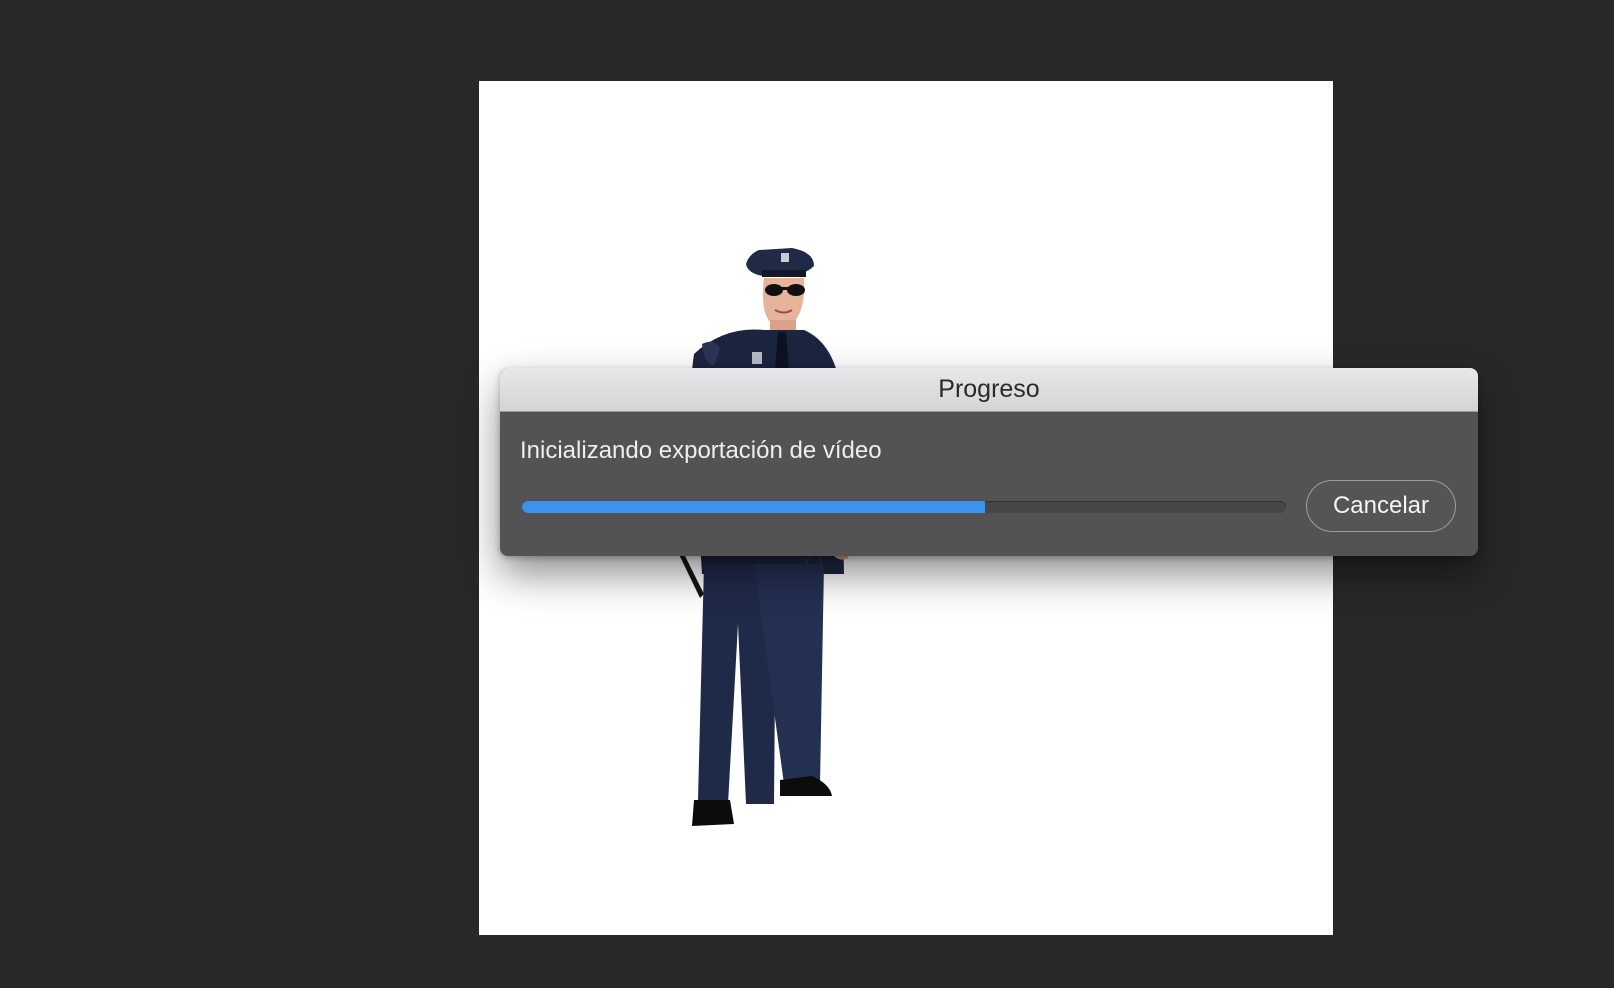 Image resolution: width=1614 pixels, height=988 pixels. What do you see at coordinates (761, 537) in the screenshot?
I see `police-officer-image` at bounding box center [761, 537].